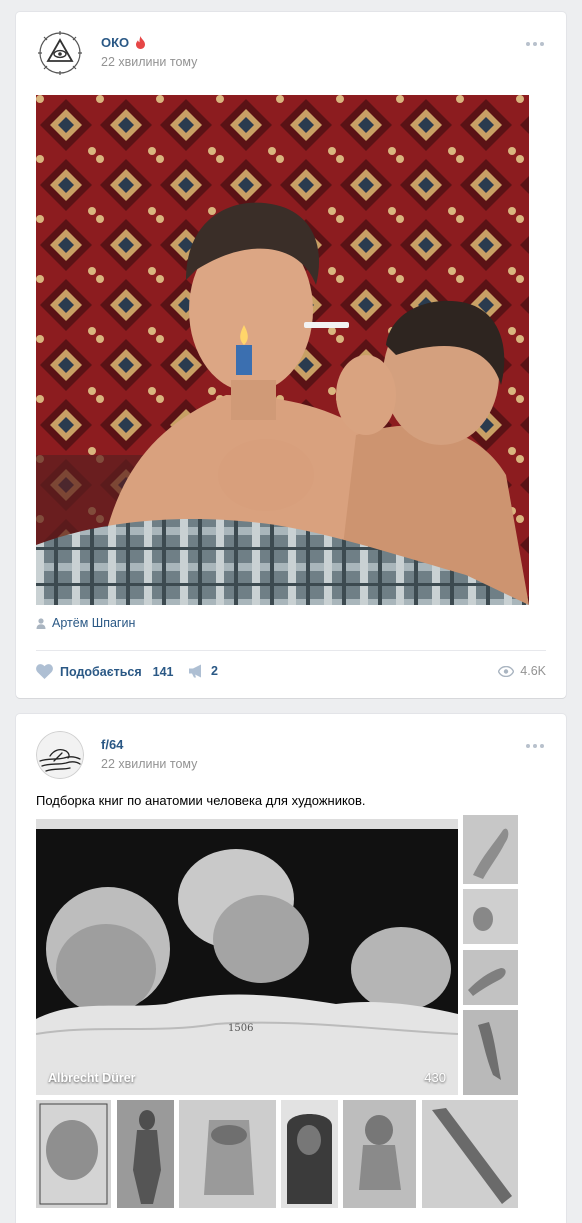 The width and height of the screenshot is (582, 1223). I want to click on svg-text: 1506, so click(240, 1028).